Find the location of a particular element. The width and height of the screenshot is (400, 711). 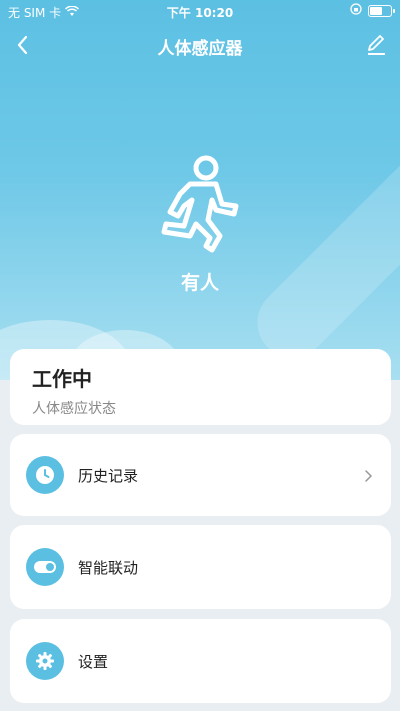

history-card: 历史记录 is located at coordinates (200, 475).